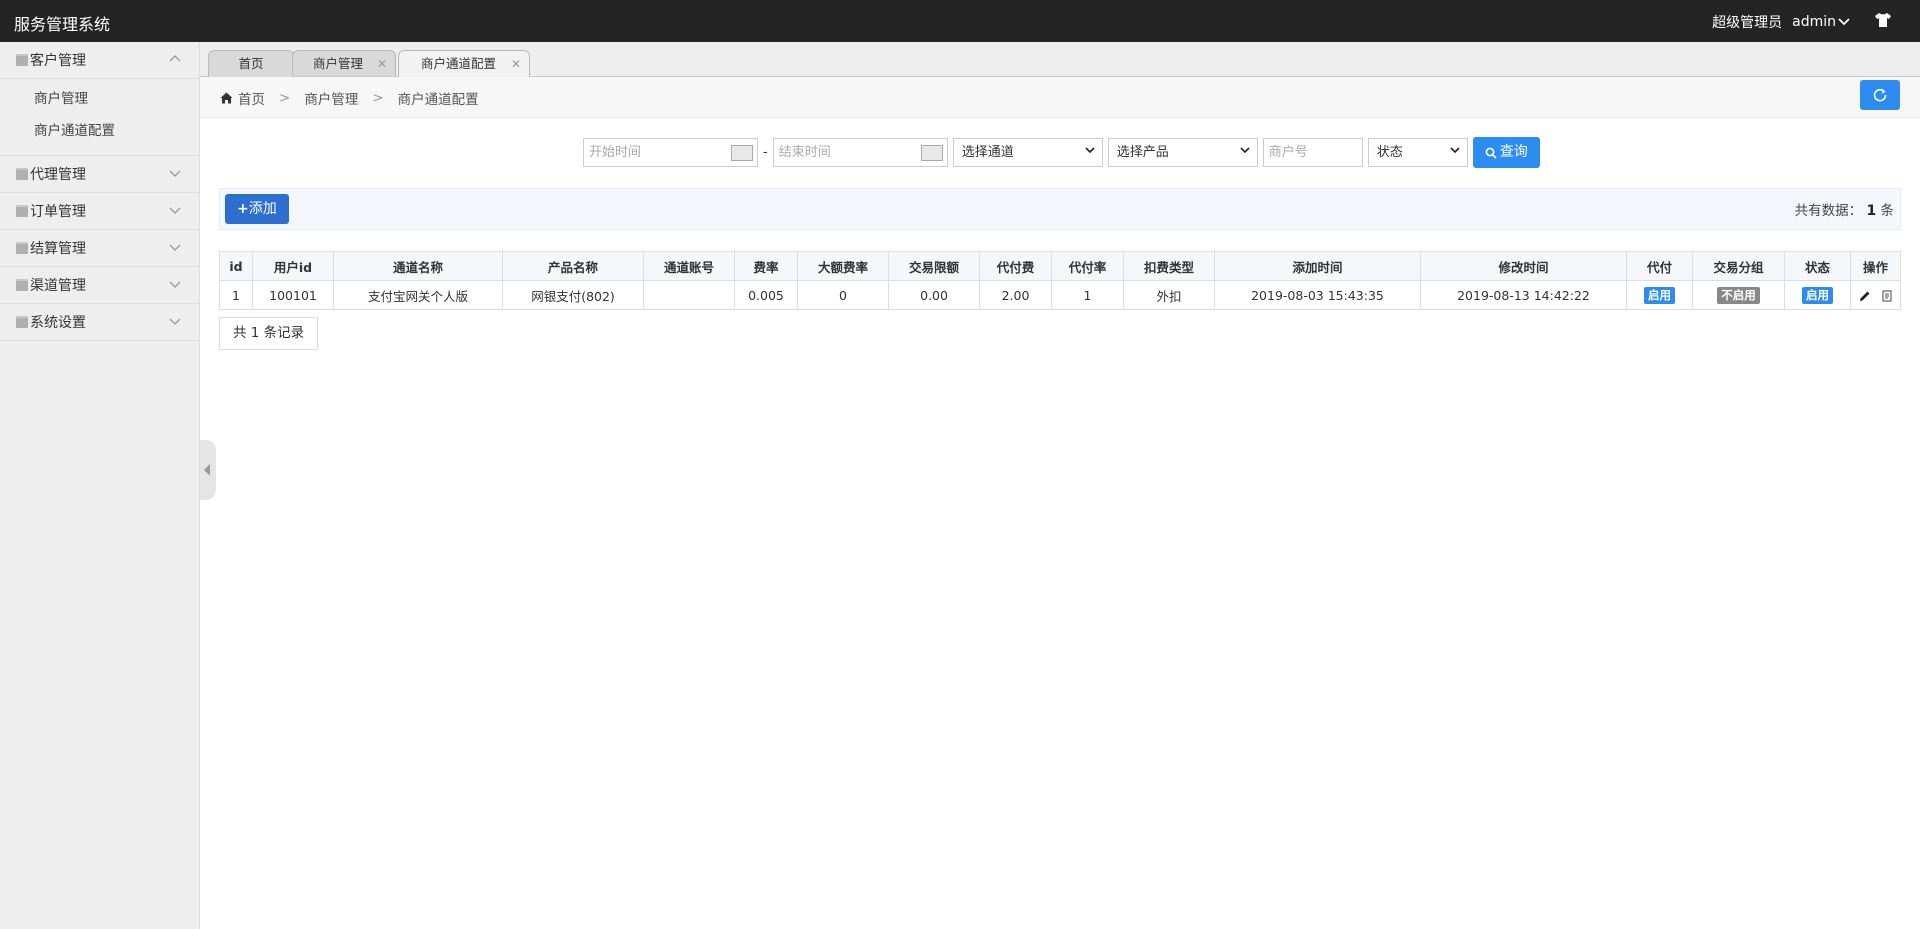 The height and width of the screenshot is (929, 1920). I want to click on cell-deduct-type: 外扣, so click(1169, 295).